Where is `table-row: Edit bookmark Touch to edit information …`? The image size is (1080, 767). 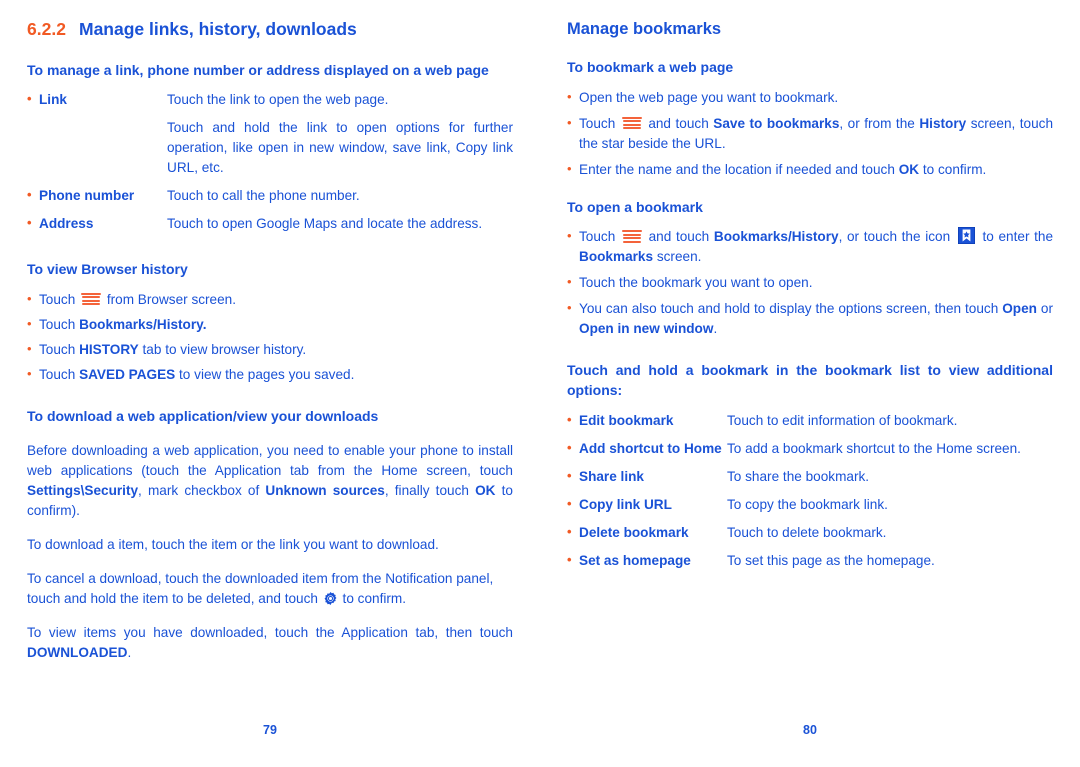
table-row: Edit bookmark Touch to edit information … is located at coordinates (810, 420).